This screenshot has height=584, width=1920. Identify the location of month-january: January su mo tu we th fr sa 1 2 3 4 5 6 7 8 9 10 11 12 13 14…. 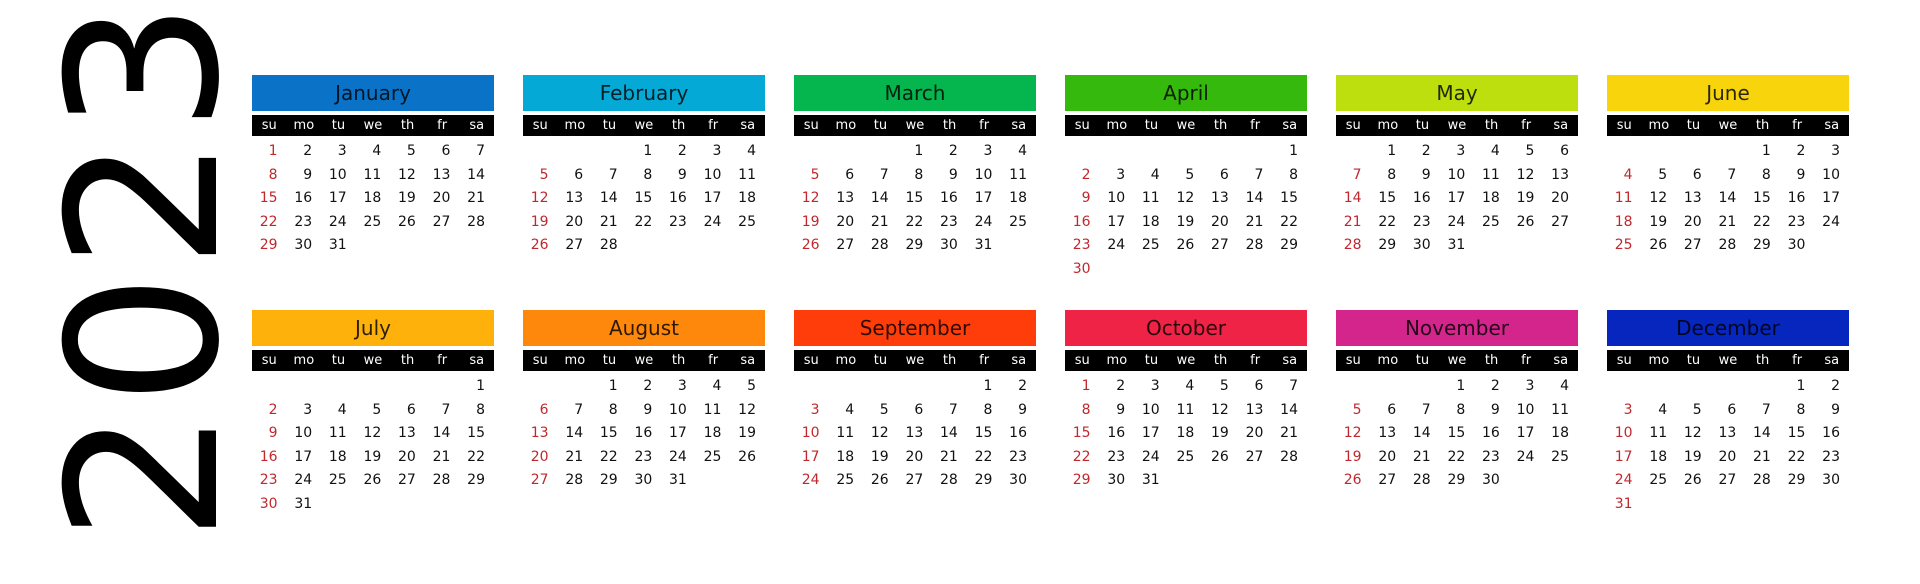
(373, 166).